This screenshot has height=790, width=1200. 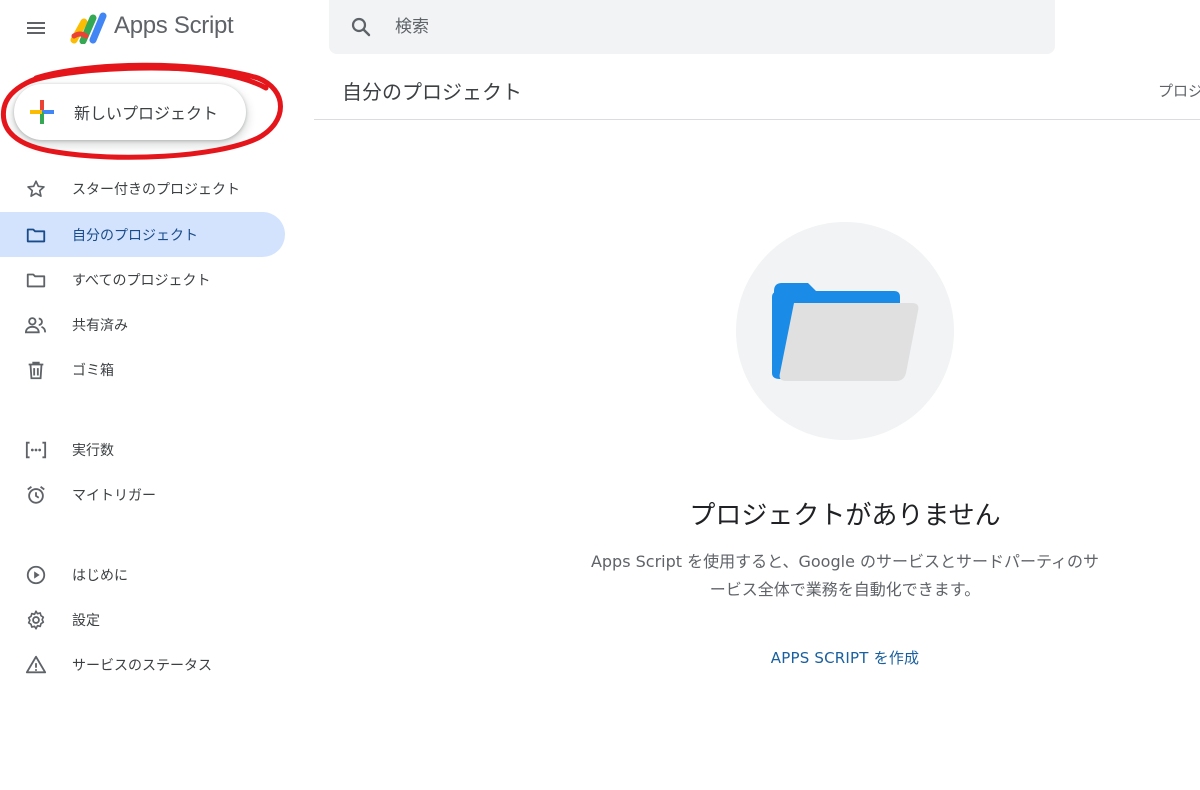 I want to click on column-header-cut: プロジ, so click(x=1179, y=90).